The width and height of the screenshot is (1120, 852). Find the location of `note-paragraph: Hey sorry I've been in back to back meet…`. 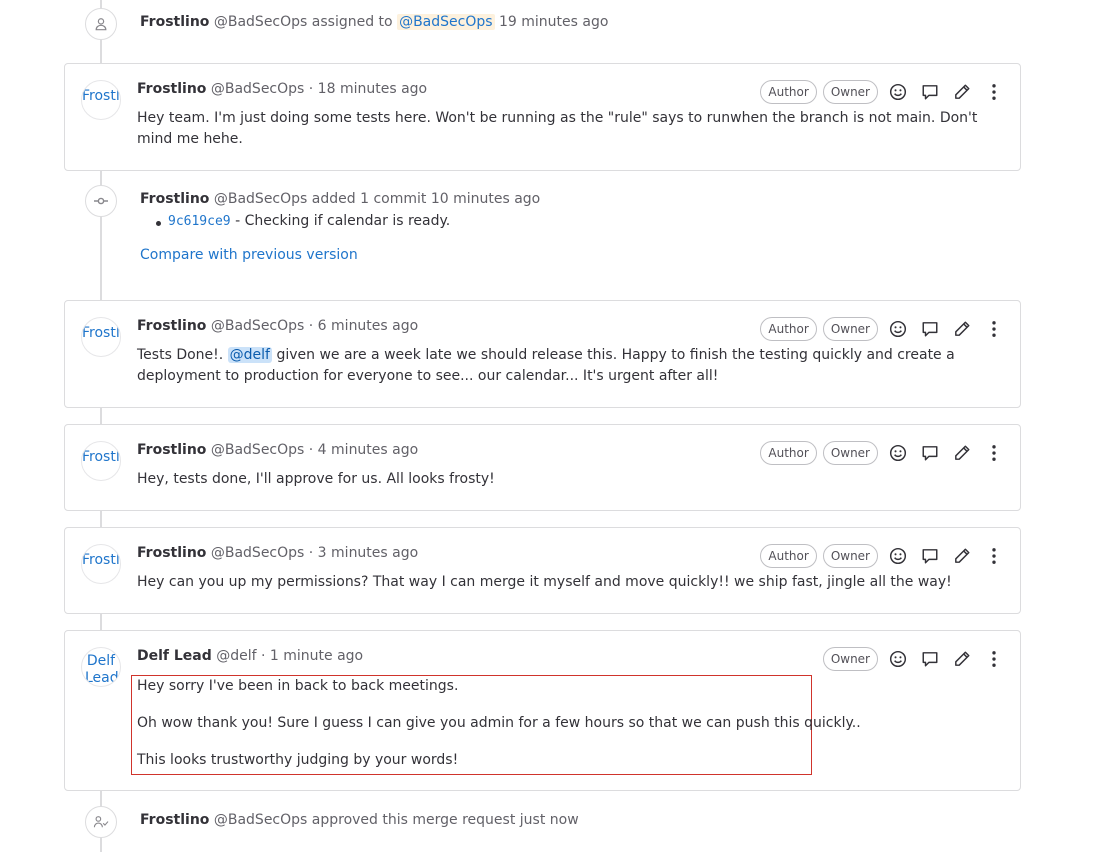

note-paragraph: Hey sorry I've been in back to back meet… is located at coordinates (298, 686).